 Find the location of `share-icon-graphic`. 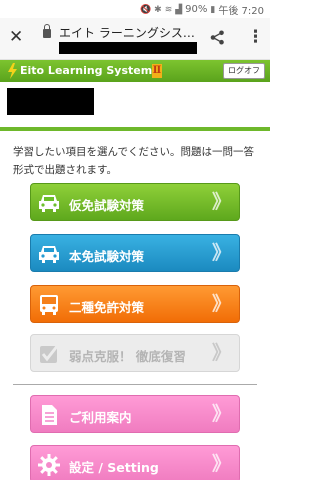

share-icon-graphic is located at coordinates (217, 37).